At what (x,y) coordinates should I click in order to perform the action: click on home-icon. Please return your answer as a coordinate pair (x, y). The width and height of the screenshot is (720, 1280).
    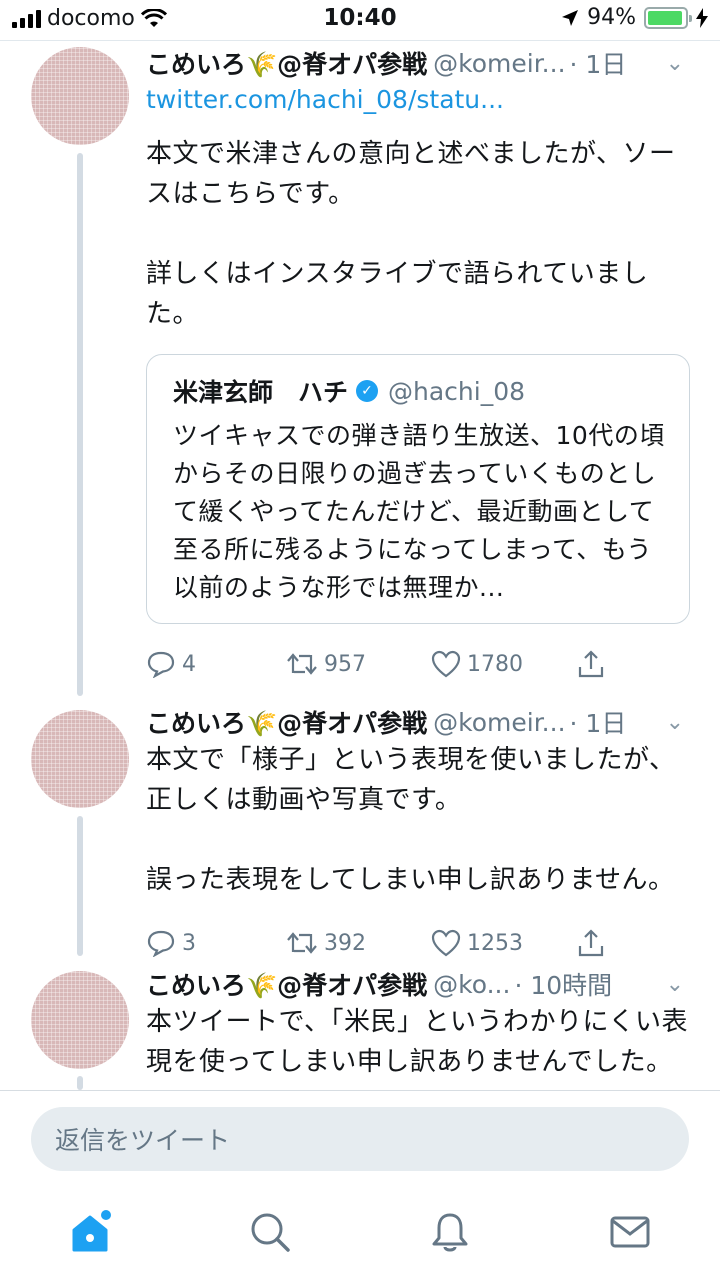
    Looking at the image, I should click on (91, 1231).